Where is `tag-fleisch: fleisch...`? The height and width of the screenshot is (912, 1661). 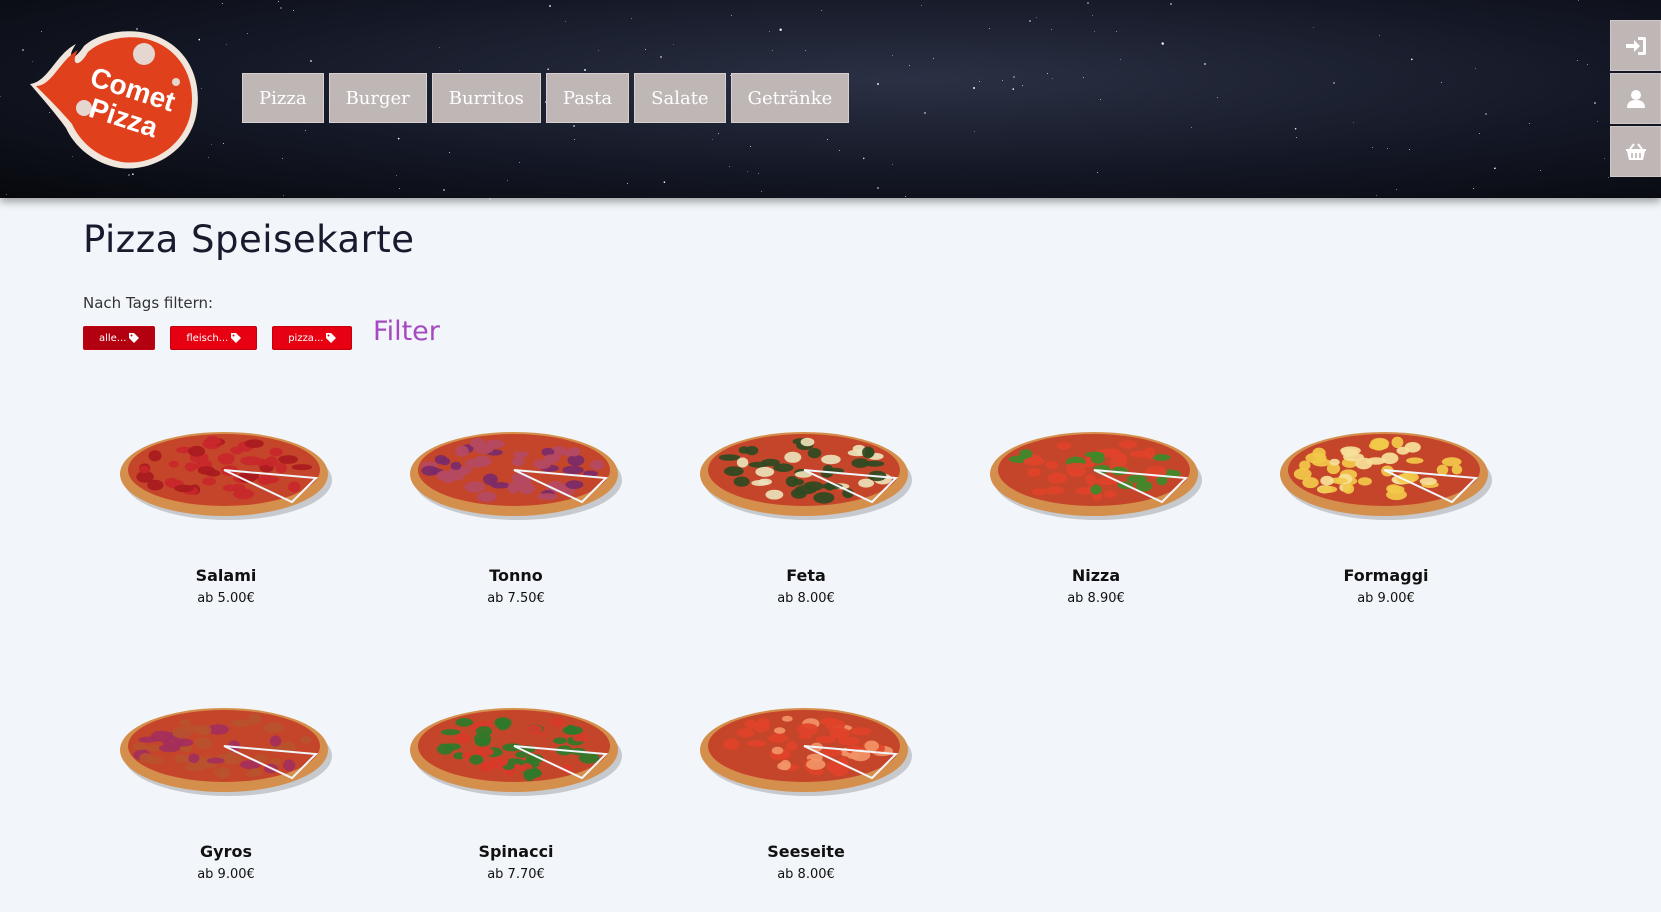
tag-fleisch: fleisch... is located at coordinates (214, 338).